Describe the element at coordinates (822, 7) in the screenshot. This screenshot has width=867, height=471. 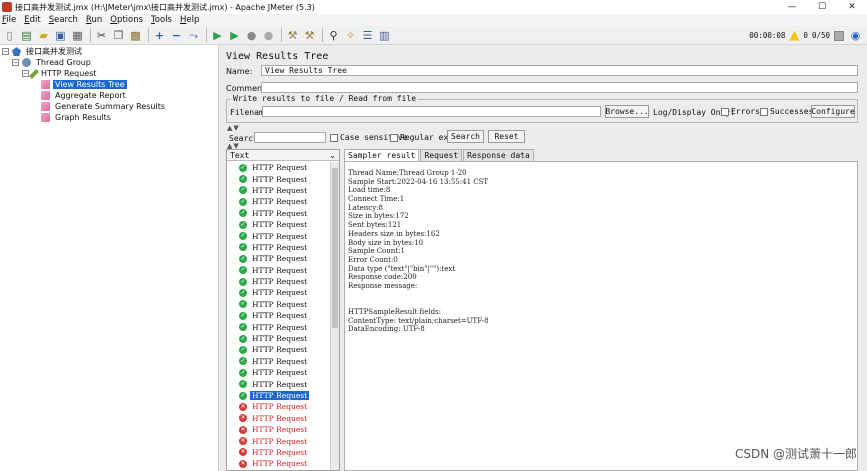
I see `maximize-button: ☐` at that location.